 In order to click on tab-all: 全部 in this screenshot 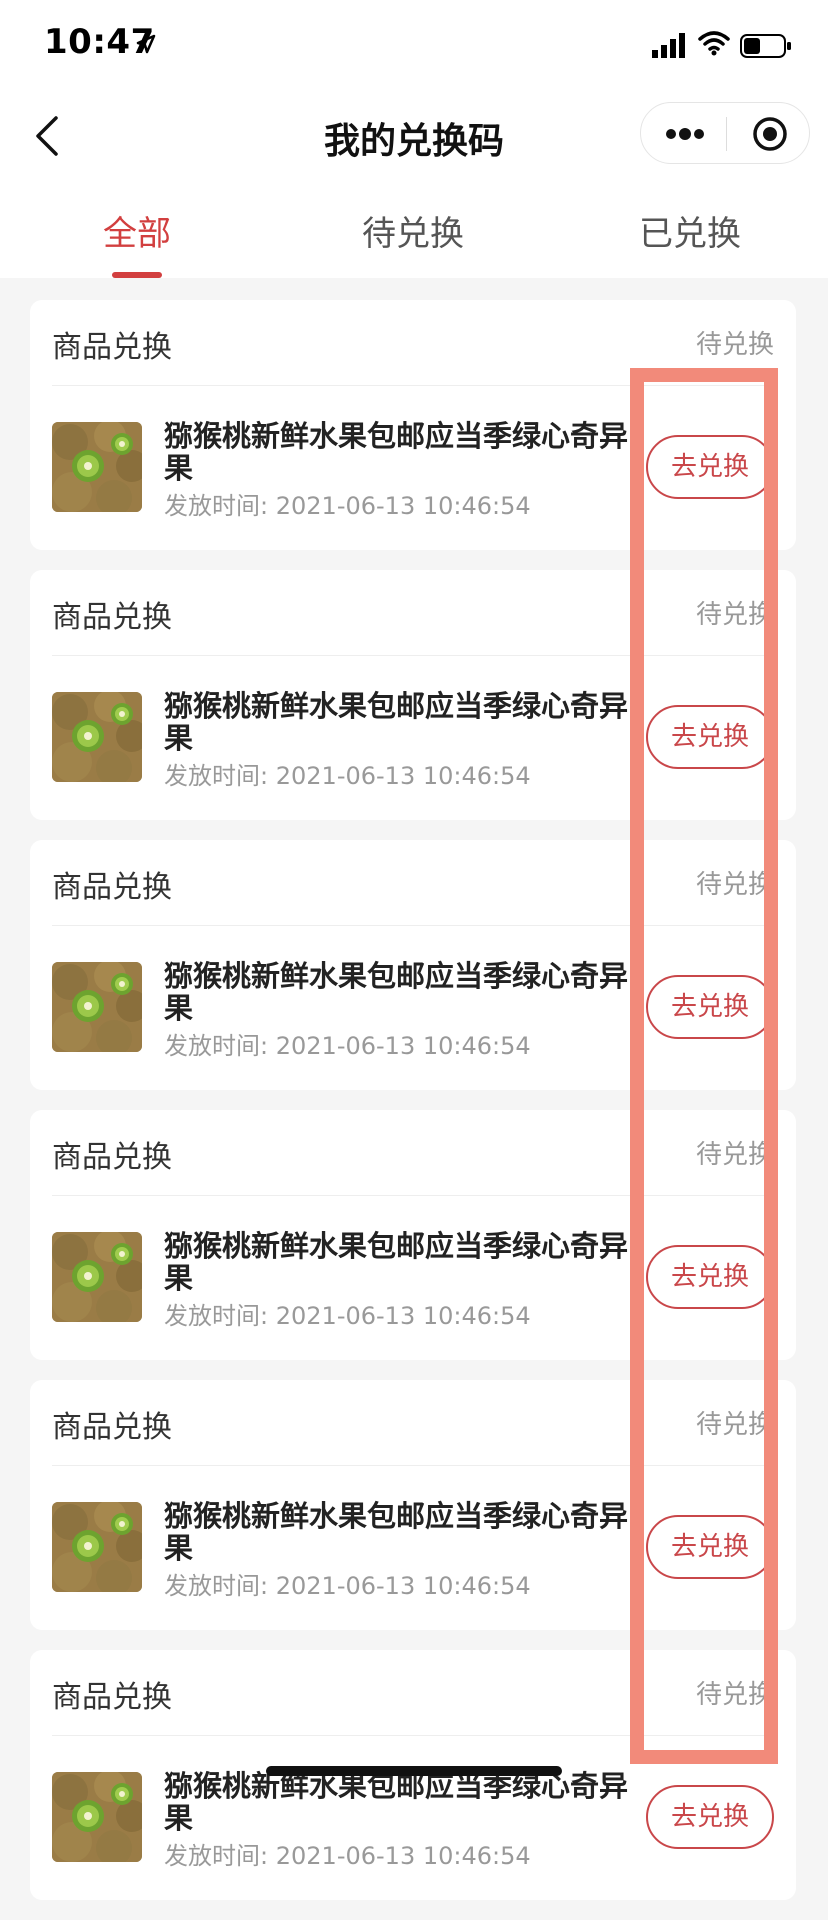, I will do `click(137, 230)`.